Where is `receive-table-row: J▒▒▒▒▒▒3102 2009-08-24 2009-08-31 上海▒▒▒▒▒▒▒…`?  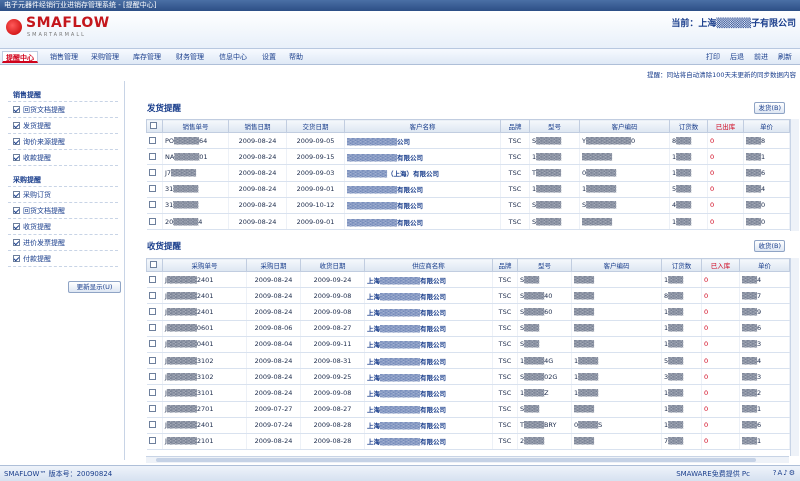 receive-table-row: J▒▒▒▒▒▒3102 2009-08-24 2009-08-31 上海▒▒▒▒▒▒▒… is located at coordinates (468, 361).